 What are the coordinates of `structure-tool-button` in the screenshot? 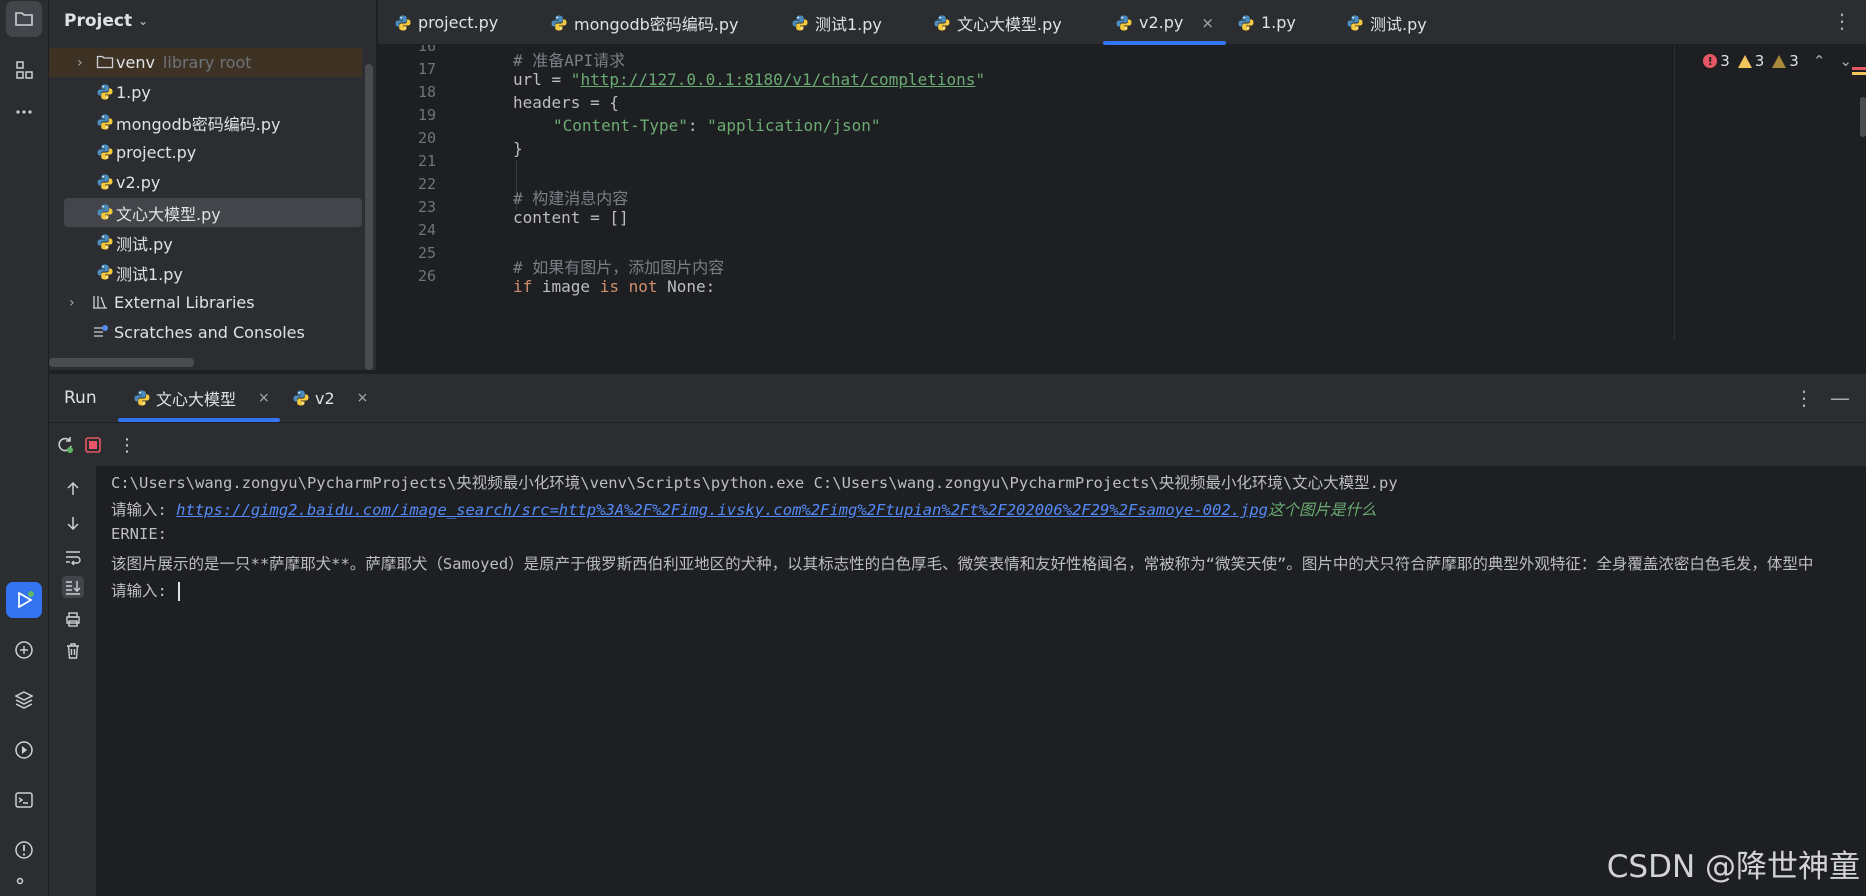 It's located at (24, 70).